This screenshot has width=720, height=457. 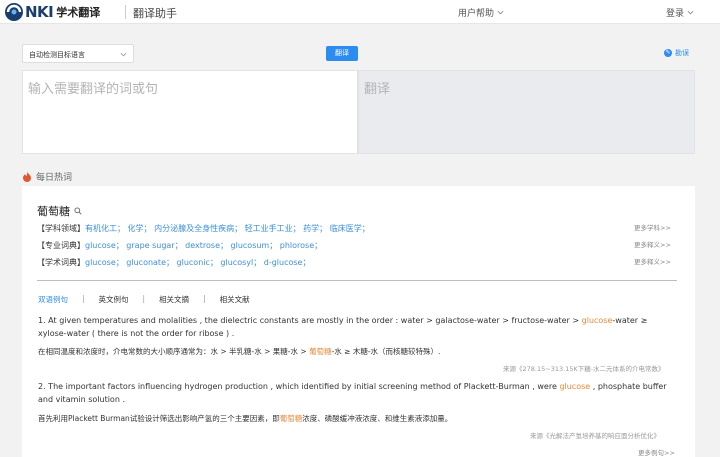 What do you see at coordinates (357, 280) in the screenshot?
I see `divider` at bounding box center [357, 280].